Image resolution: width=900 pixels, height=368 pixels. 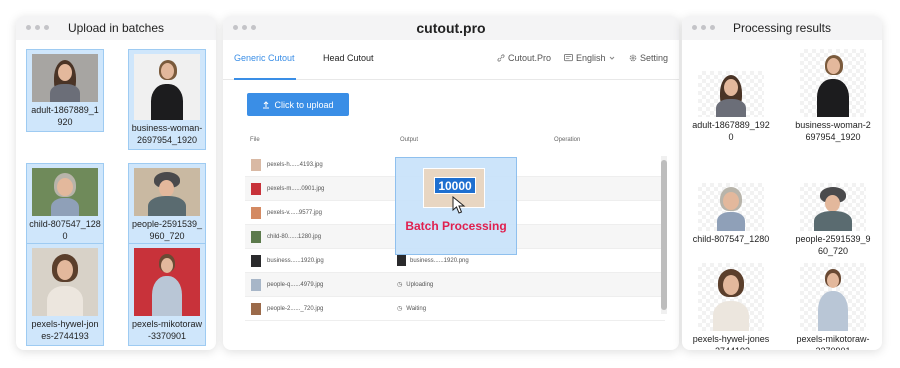 I want to click on result-item: child-807547_1280, so click(x=731, y=214).